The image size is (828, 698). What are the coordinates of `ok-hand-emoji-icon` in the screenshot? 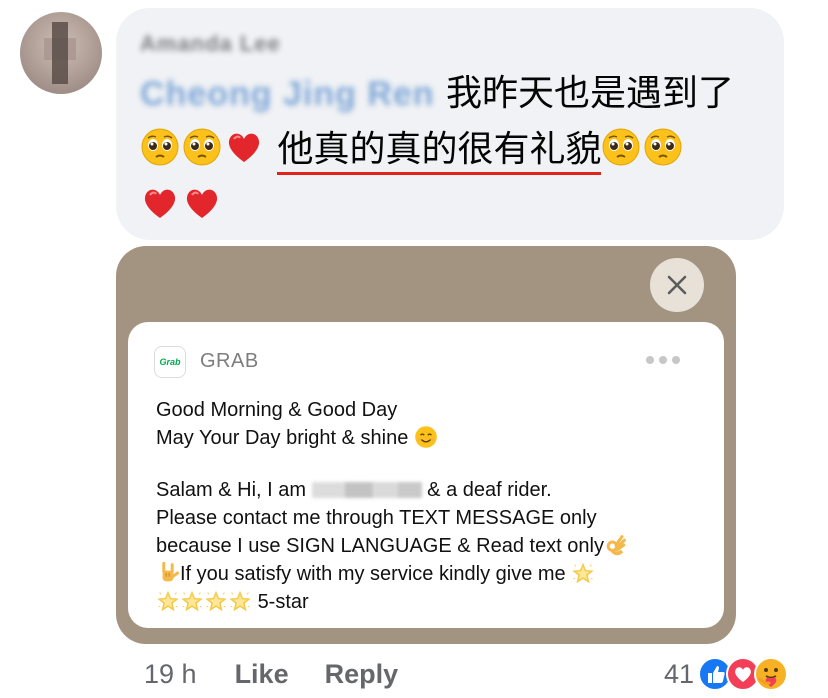 It's located at (616, 545).